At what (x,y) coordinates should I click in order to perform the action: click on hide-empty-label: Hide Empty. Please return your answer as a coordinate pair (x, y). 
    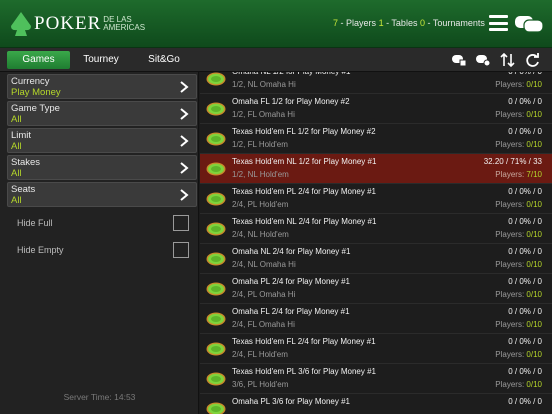
    Looking at the image, I should click on (40, 250).